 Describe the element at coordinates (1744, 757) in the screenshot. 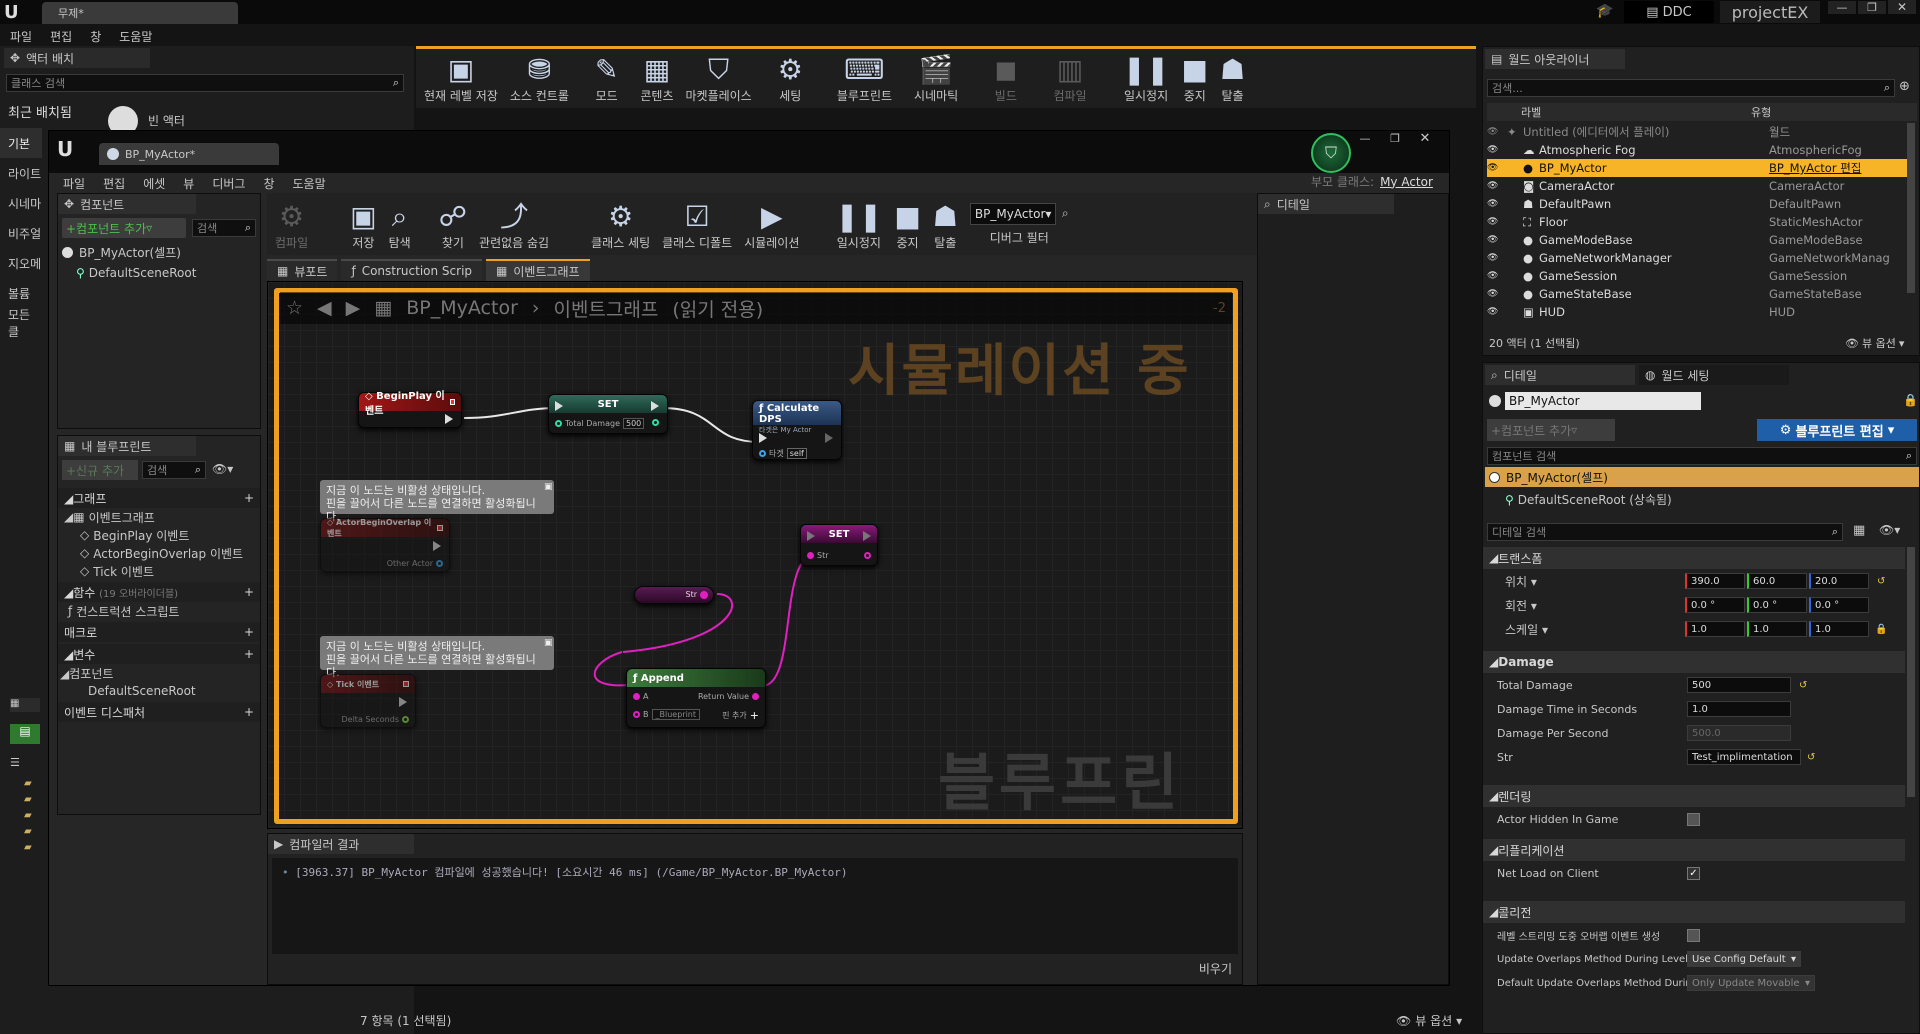

I see `str-field: Test_implimentation` at that location.